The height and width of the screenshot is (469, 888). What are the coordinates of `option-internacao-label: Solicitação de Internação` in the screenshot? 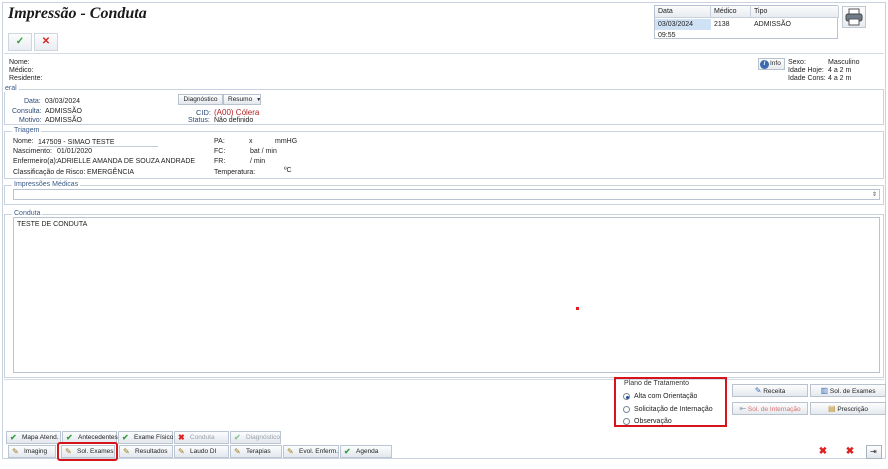 It's located at (673, 409).